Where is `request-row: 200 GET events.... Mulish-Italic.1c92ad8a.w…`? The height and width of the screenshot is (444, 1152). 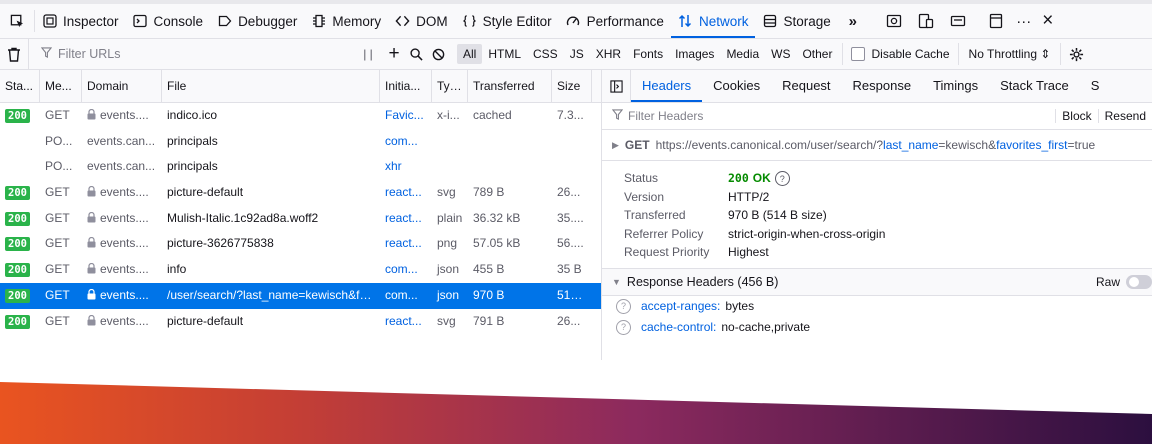 request-row: 200 GET events.... Mulish-Italic.1c92ad8a.w… is located at coordinates (300, 219).